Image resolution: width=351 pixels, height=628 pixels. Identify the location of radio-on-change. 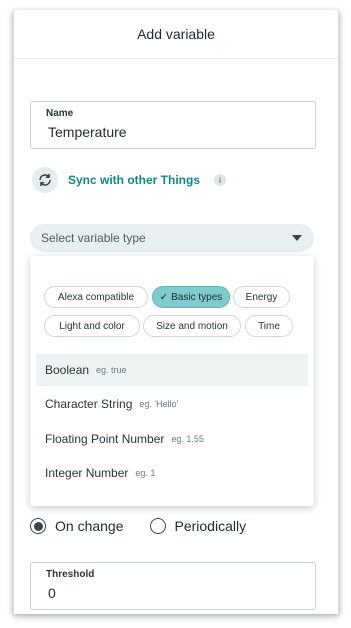
(38, 526).